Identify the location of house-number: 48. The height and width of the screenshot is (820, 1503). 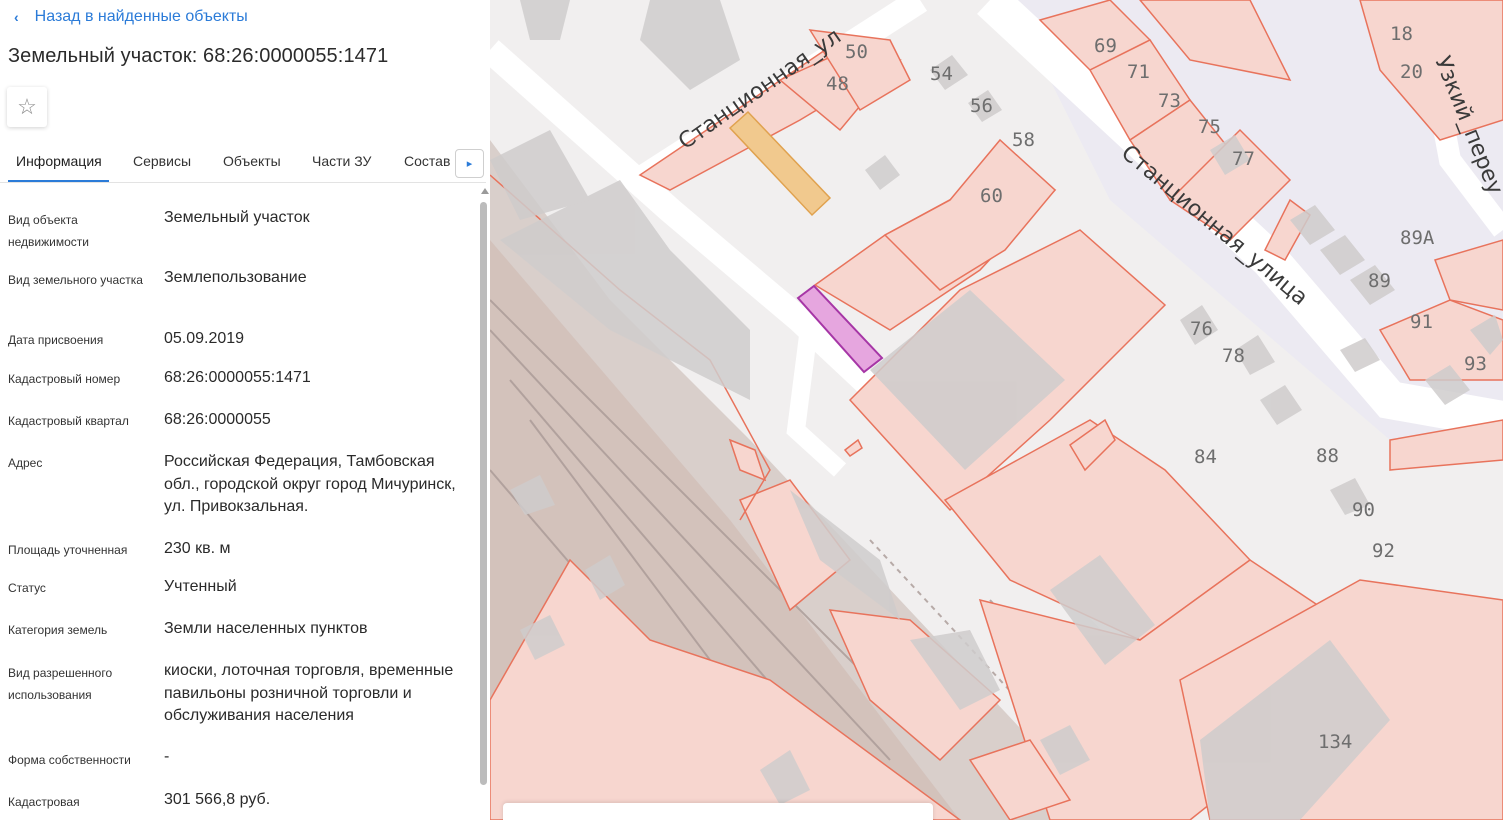
(837, 84).